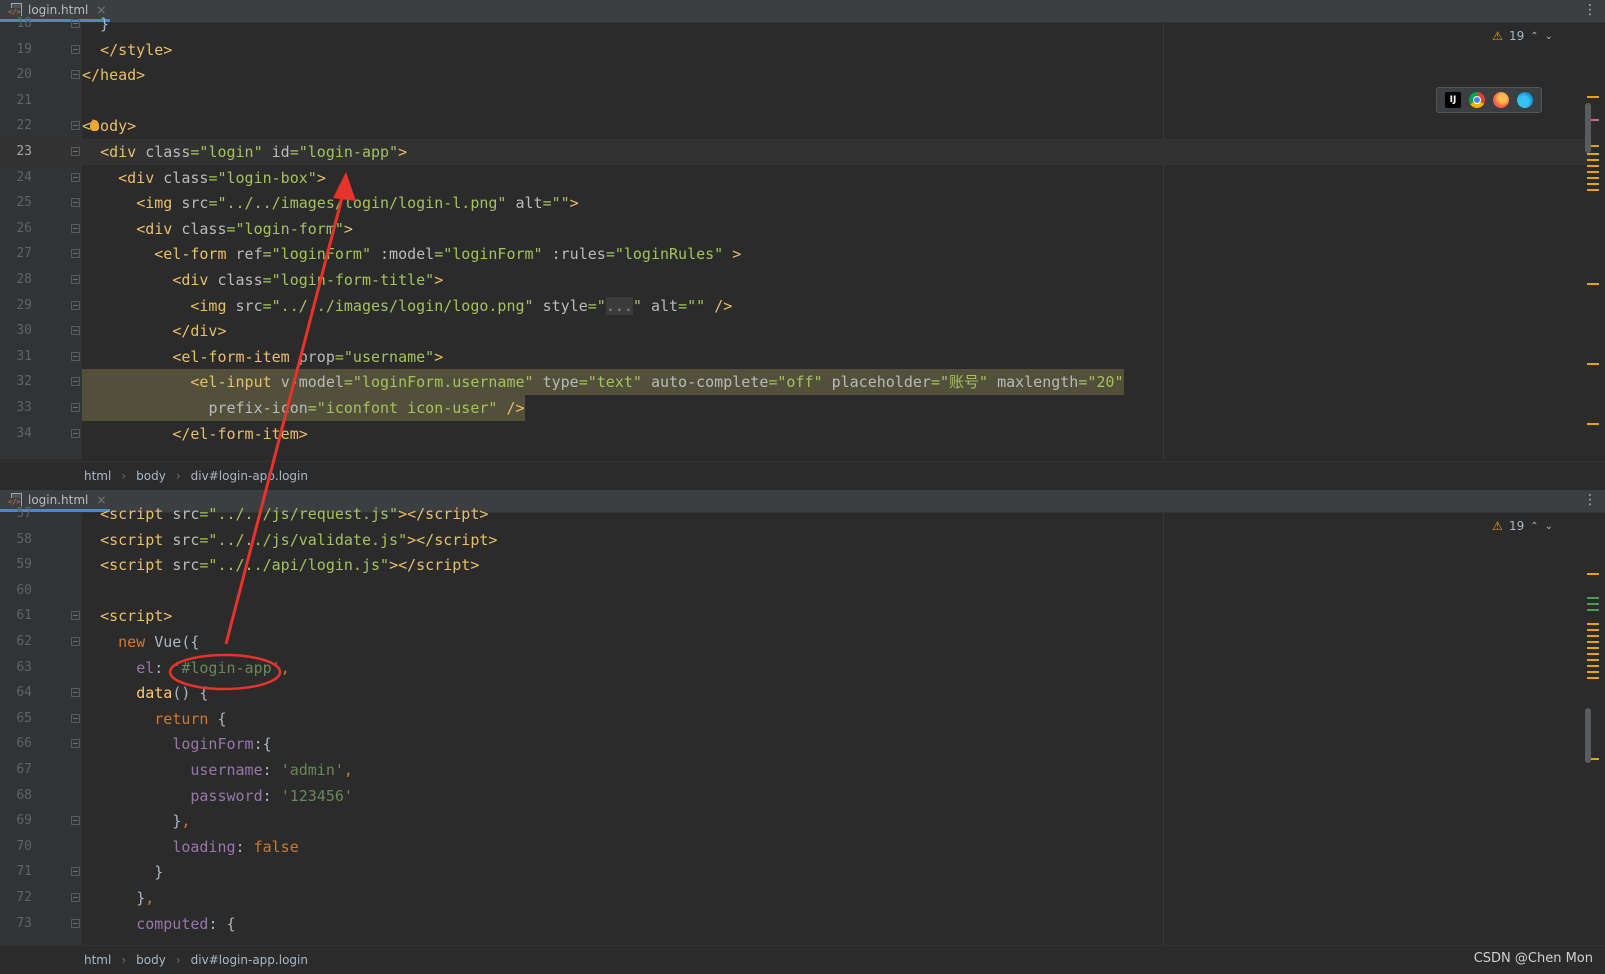  I want to click on code-text: el: '#login-app',, so click(213, 667).